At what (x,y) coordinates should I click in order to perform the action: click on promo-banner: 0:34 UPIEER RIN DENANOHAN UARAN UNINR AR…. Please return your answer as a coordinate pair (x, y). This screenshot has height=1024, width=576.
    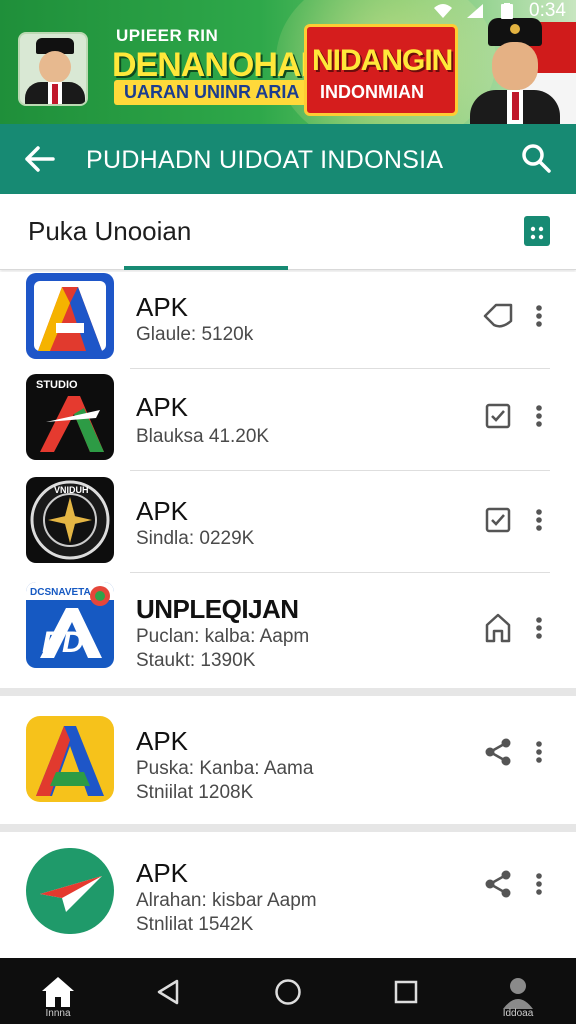
    Looking at the image, I should click on (288, 62).